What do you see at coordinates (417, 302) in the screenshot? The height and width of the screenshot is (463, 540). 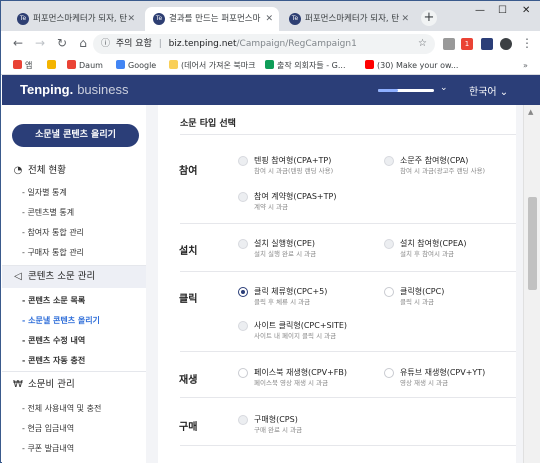 I see `option-desc: 클릭 시 과금` at bounding box center [417, 302].